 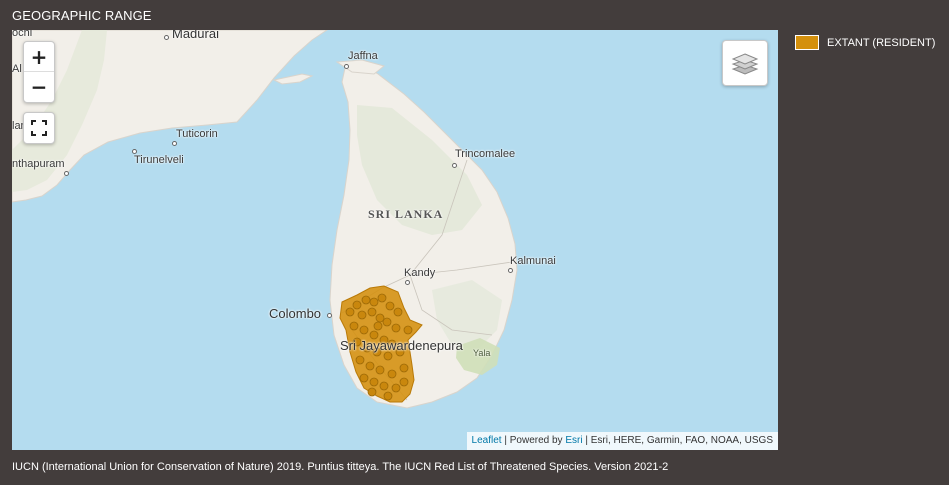 What do you see at coordinates (82, 15) in the screenshot?
I see `section-title: GEOGRAPHIC RANGE` at bounding box center [82, 15].